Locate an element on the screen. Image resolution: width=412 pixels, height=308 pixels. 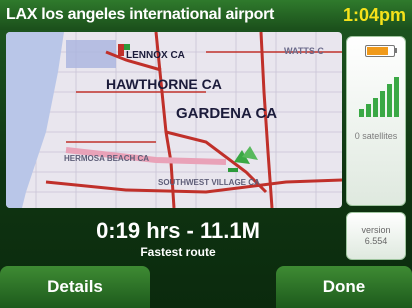
route-type: Fastest route is located at coordinates (178, 252).